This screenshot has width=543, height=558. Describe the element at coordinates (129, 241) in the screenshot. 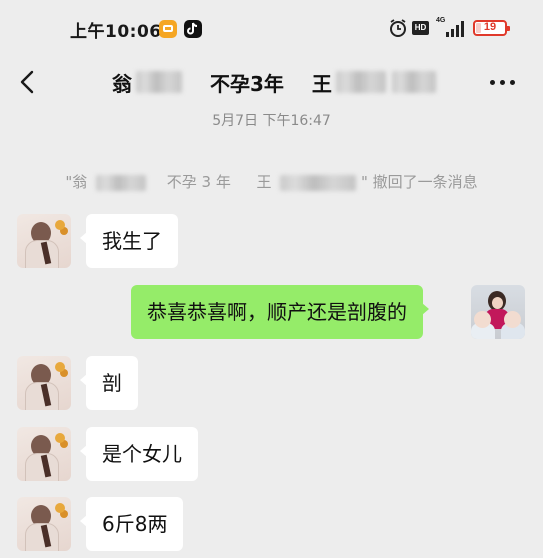

I see `incoming-message-bubble: 我生了` at that location.